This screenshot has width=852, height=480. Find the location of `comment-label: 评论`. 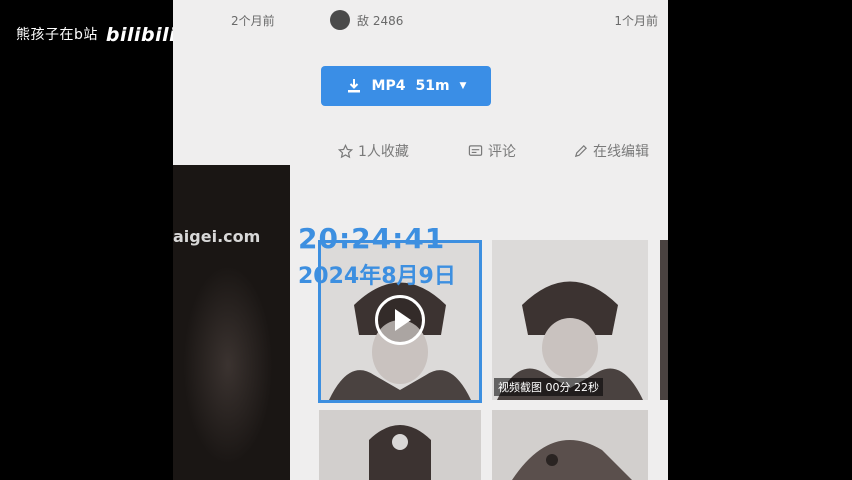

comment-label: 评论 is located at coordinates (502, 152).